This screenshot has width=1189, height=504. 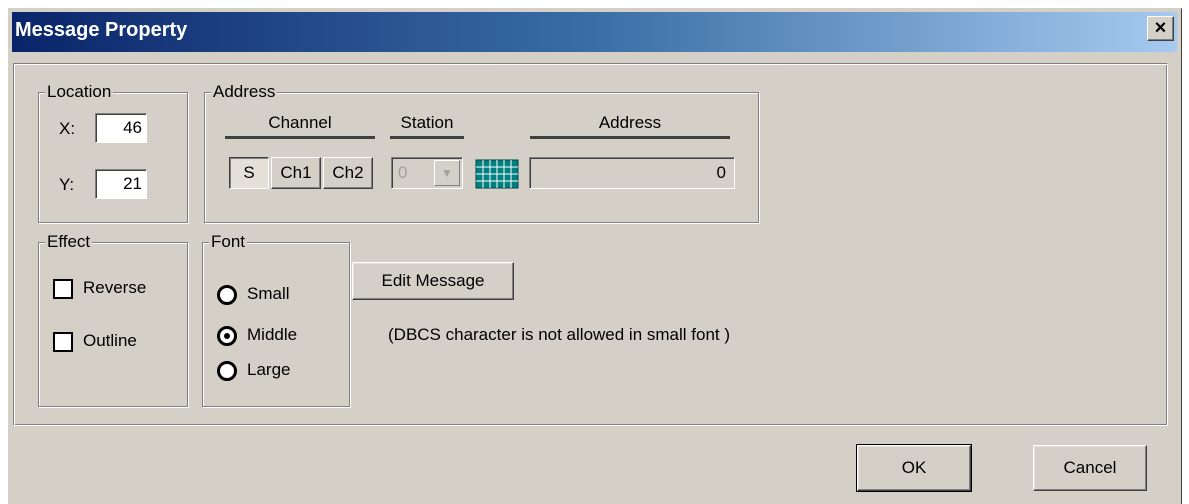 What do you see at coordinates (427, 126) in the screenshot?
I see `station-header: Station` at bounding box center [427, 126].